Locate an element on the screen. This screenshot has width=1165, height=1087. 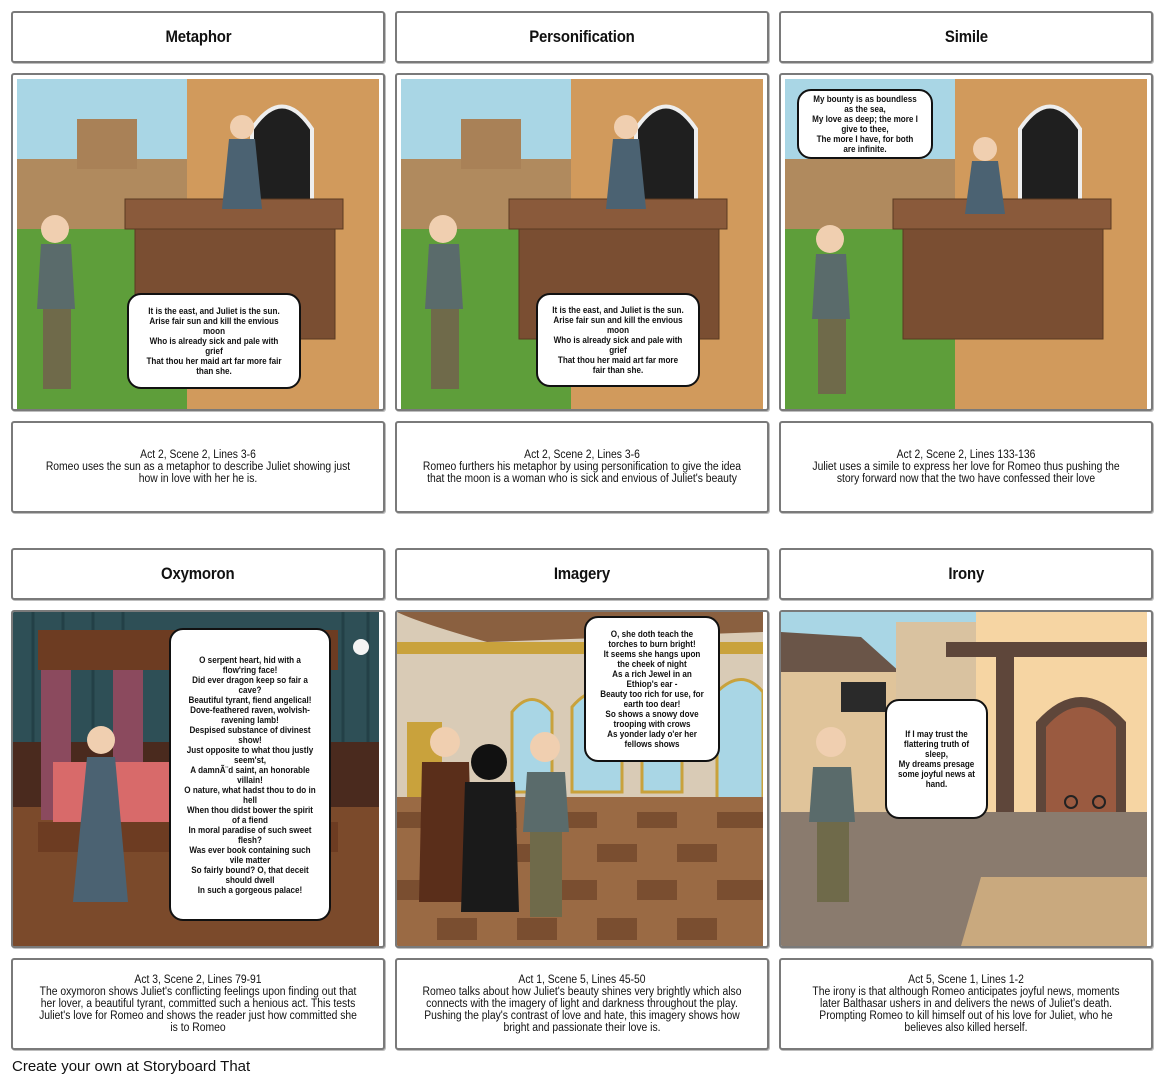
citation: Act 2, Scene 2, Lines 133-136 is located at coordinates (966, 455).